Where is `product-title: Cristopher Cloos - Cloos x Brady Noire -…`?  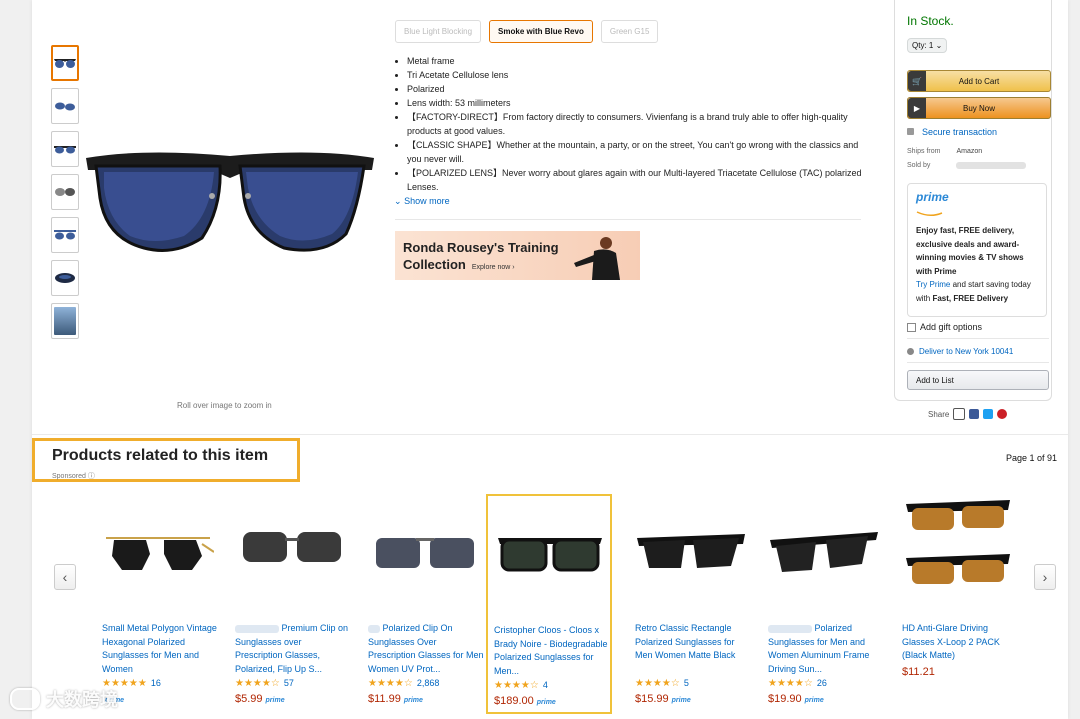
product-title: Cristopher Cloos - Cloos x Brady Noire -… is located at coordinates (552, 651).